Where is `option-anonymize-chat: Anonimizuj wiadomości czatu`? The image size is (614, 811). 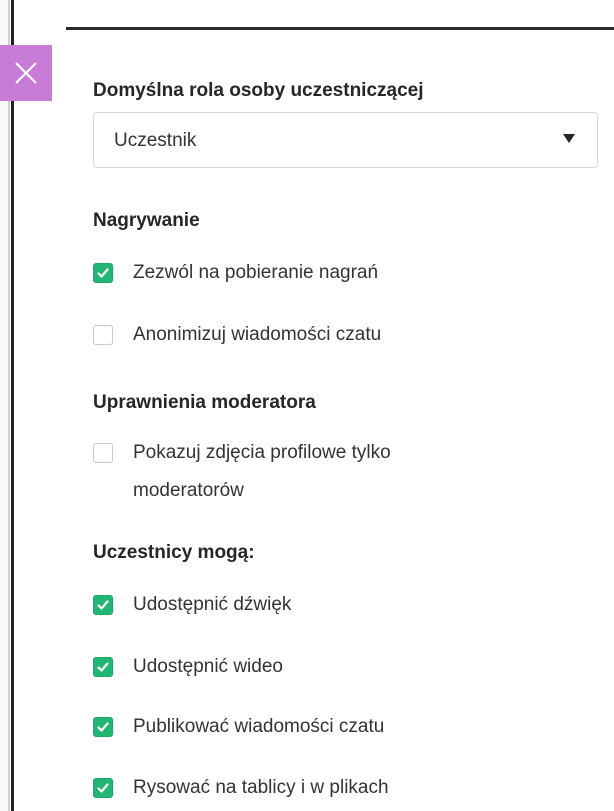
option-anonymize-chat: Anonimizuj wiadomości czatu is located at coordinates (237, 338).